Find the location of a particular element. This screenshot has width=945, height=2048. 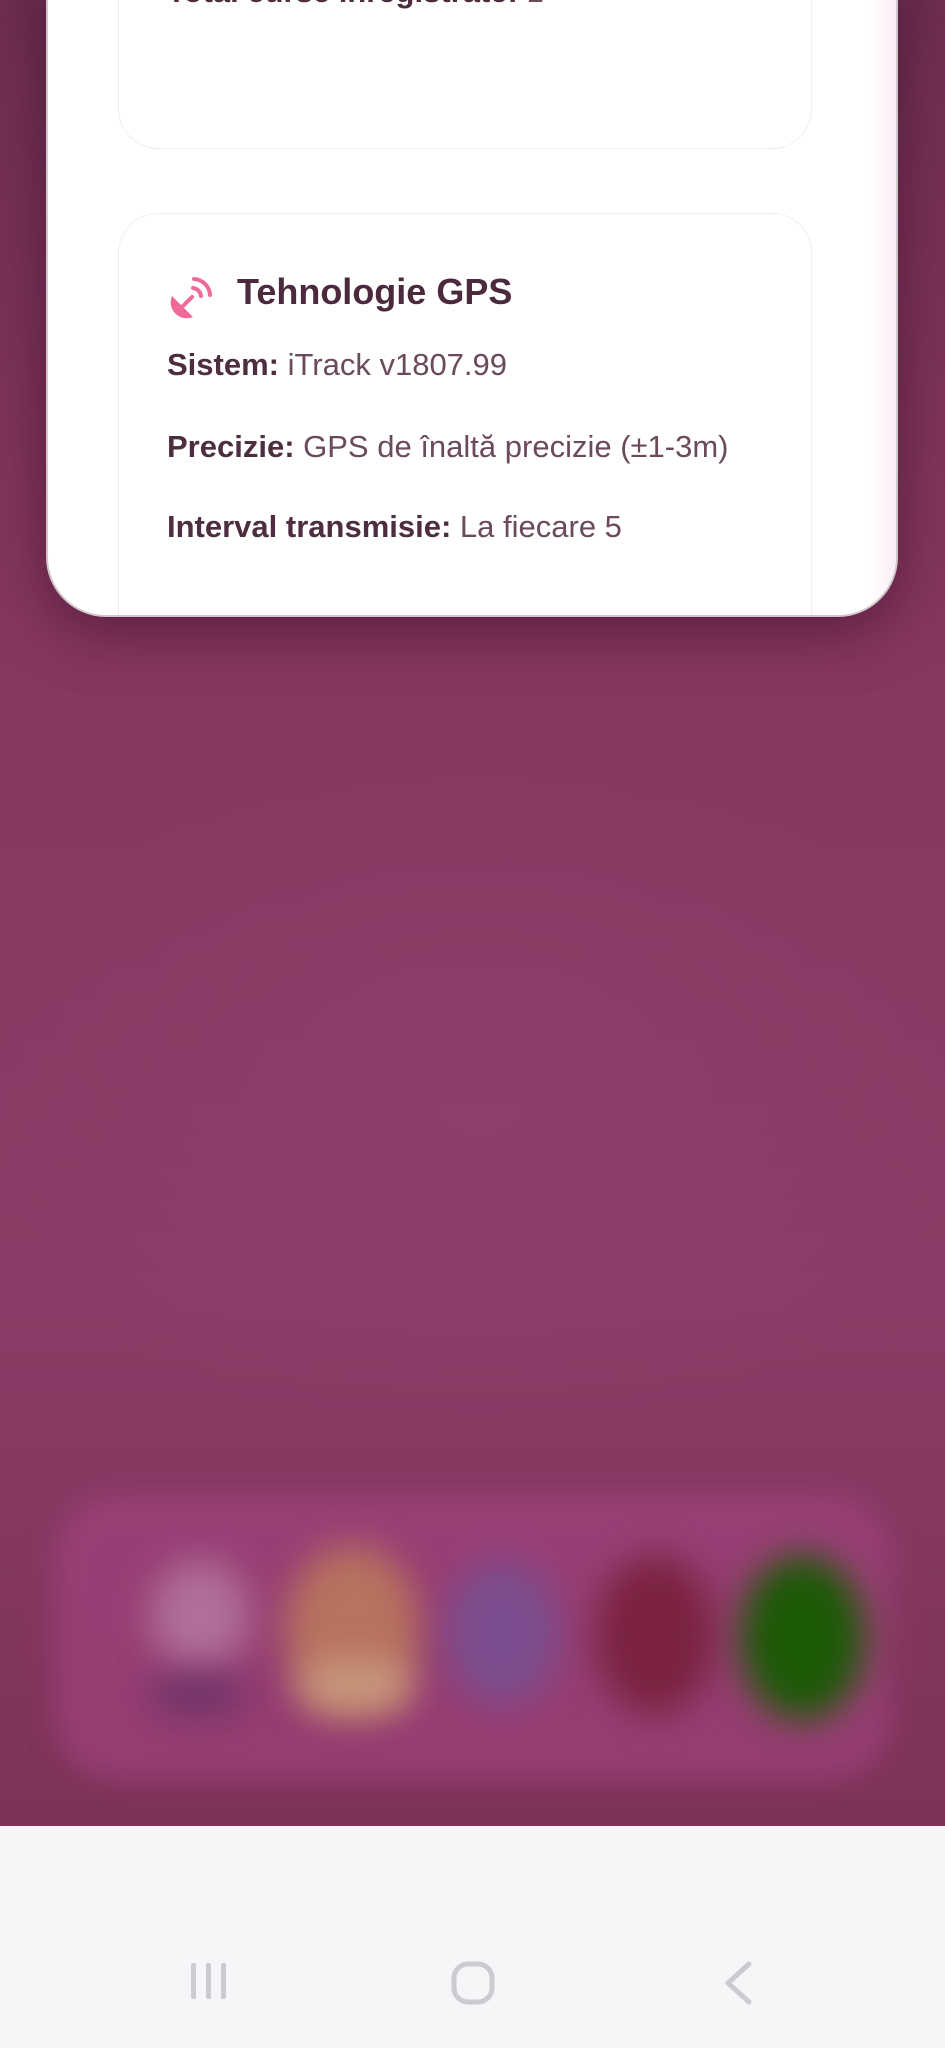

total-runs-line: Total curse înregistrate: 1 is located at coordinates (469, 8).